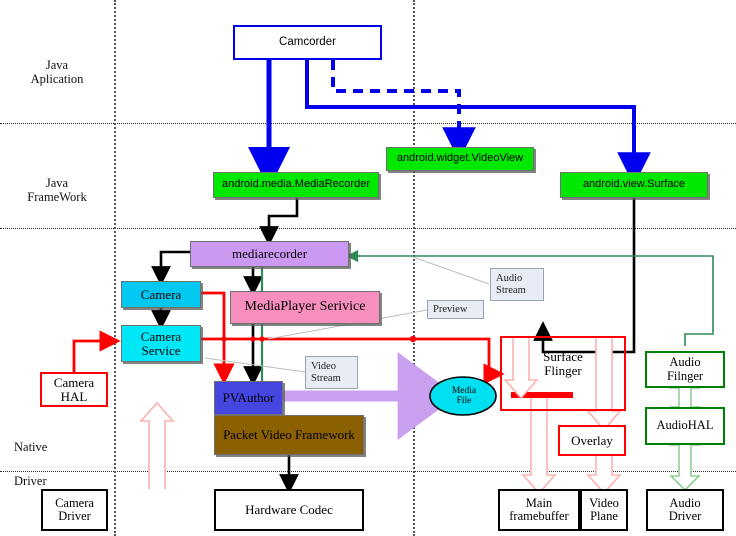 The height and width of the screenshot is (536, 736). What do you see at coordinates (460, 159) in the screenshot?
I see `node-android-widget-videoview: android.widget.VideoView` at bounding box center [460, 159].